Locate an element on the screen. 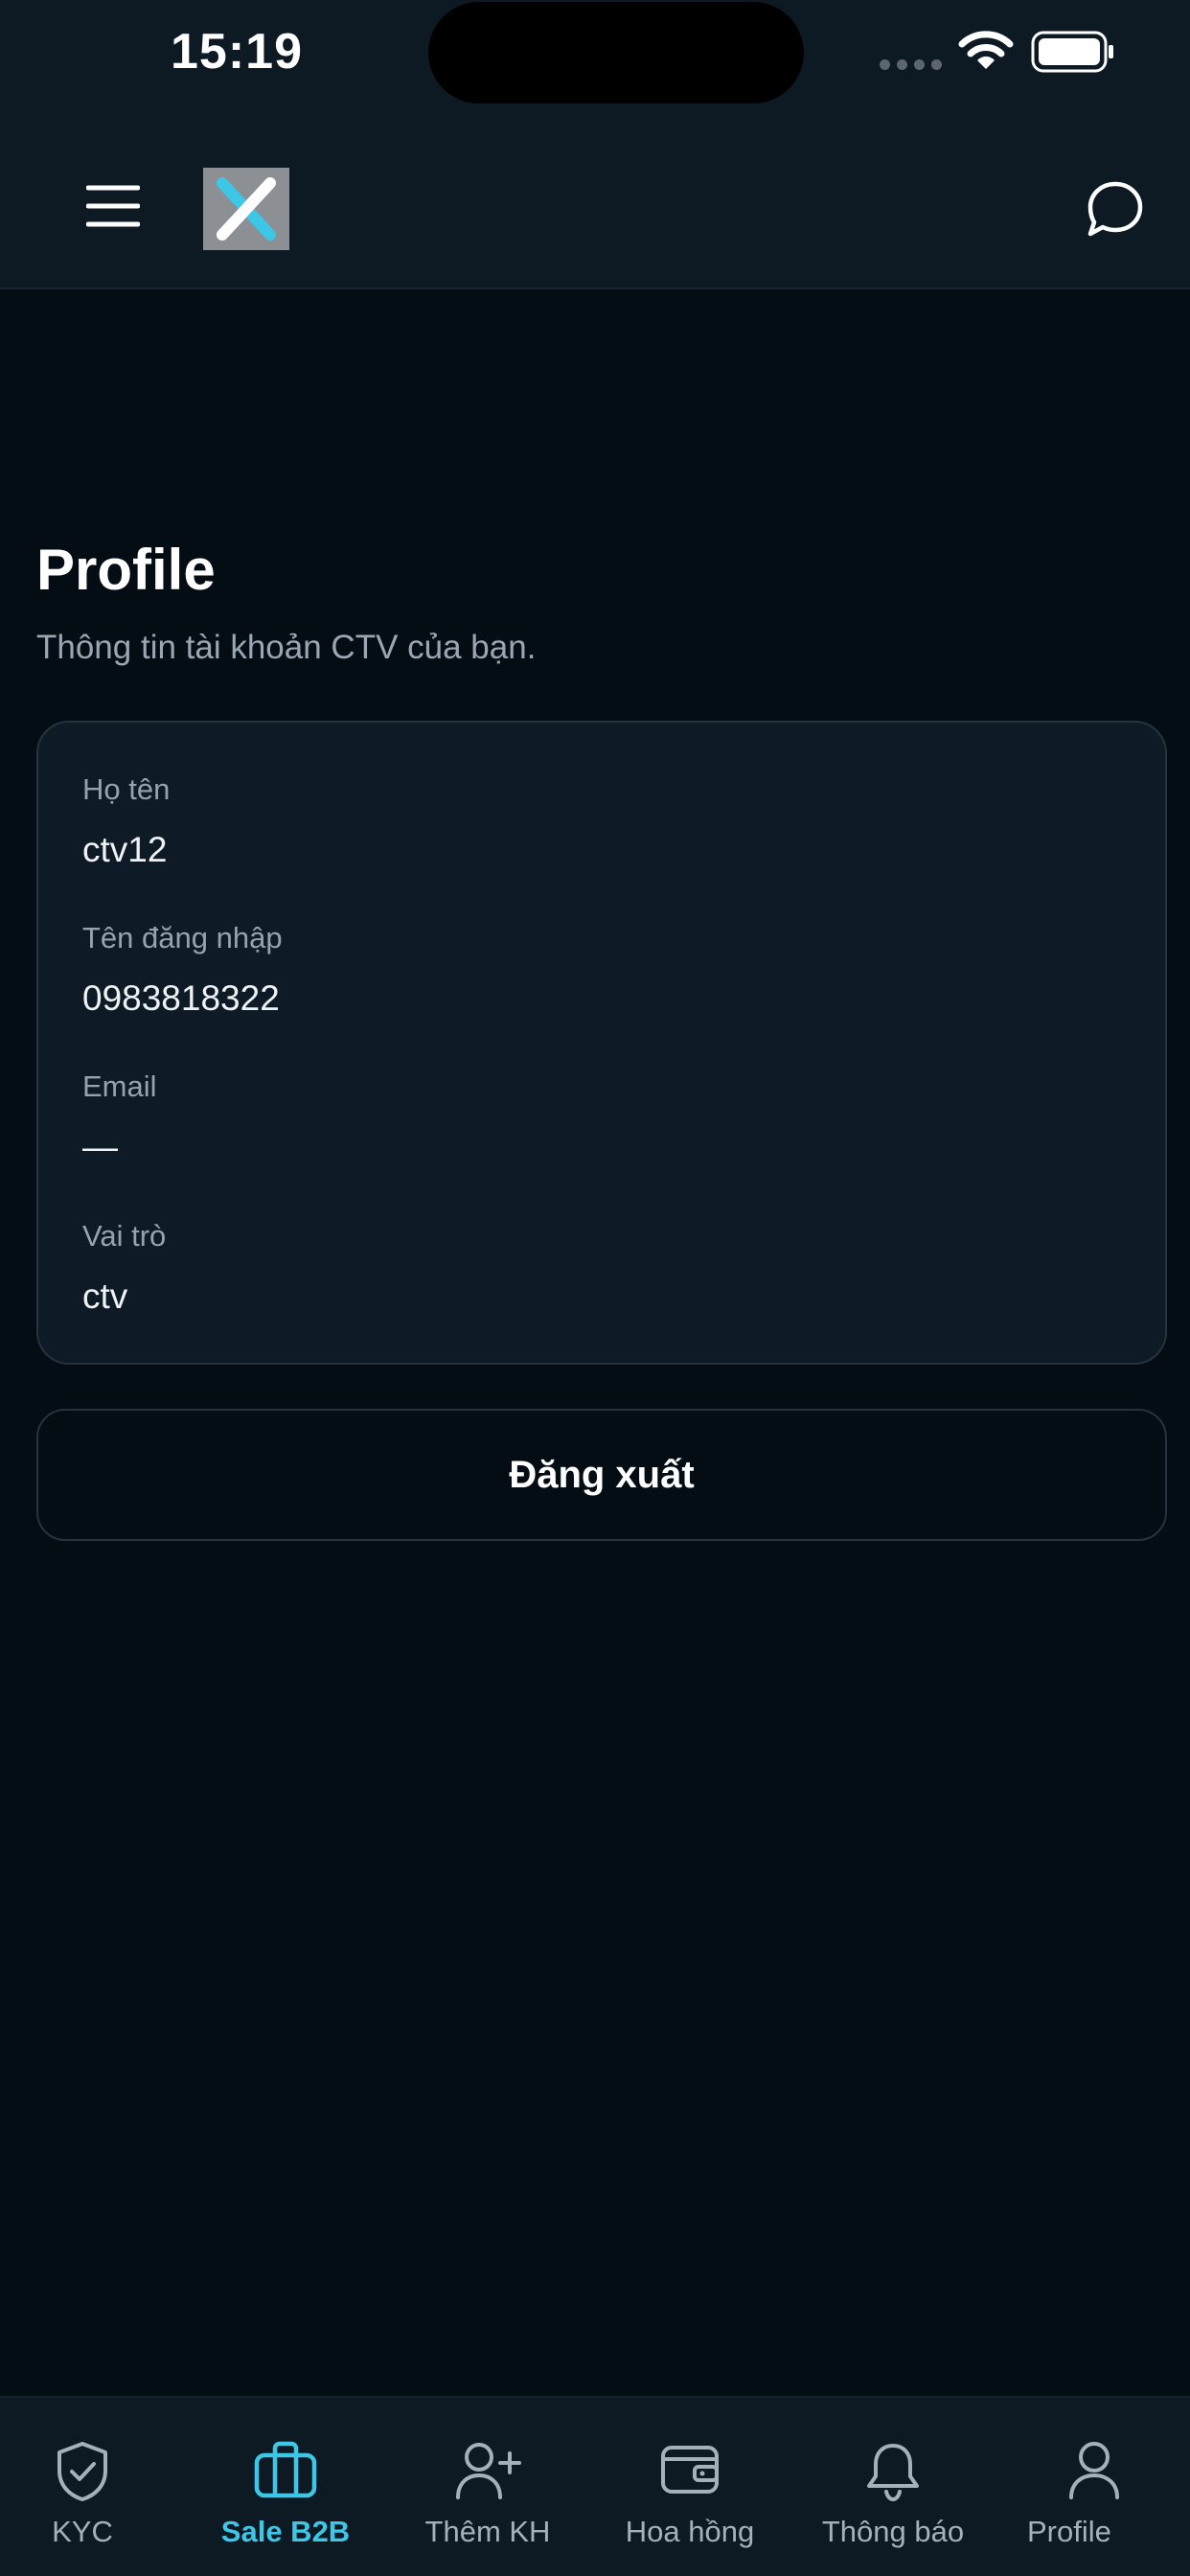 The image size is (1190, 2576). role-label: Vai trò is located at coordinates (125, 1236).